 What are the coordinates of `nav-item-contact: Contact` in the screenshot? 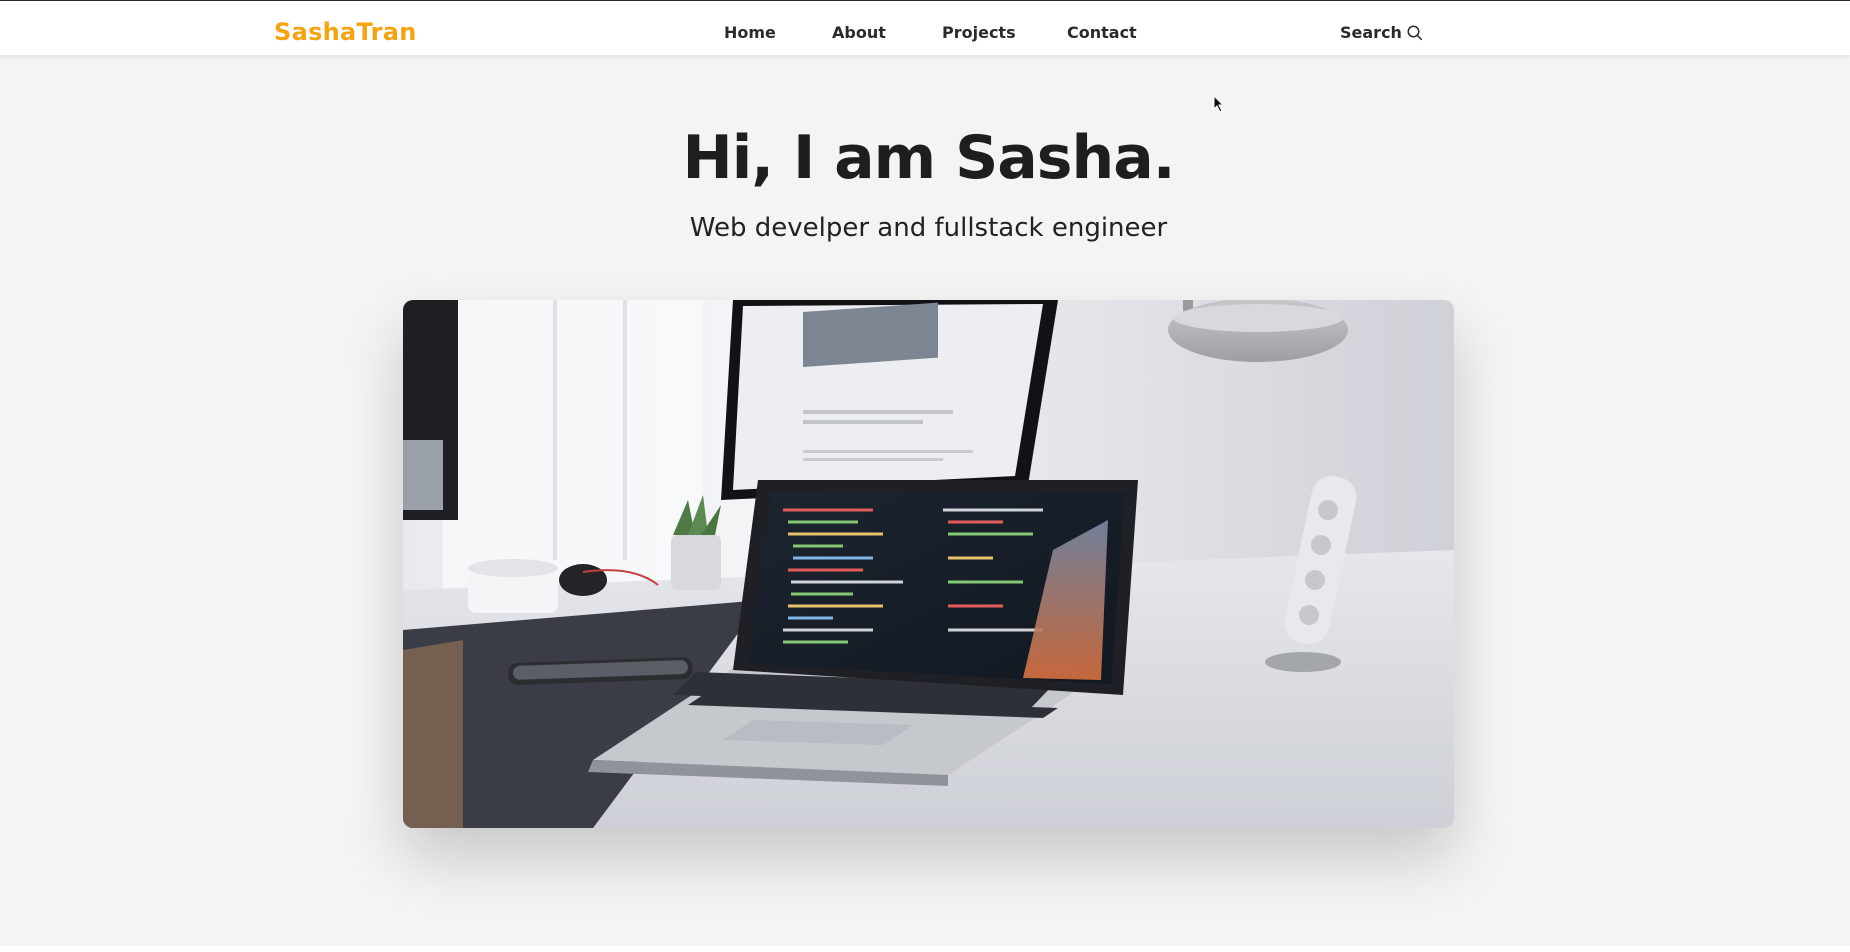 It's located at (1102, 32).